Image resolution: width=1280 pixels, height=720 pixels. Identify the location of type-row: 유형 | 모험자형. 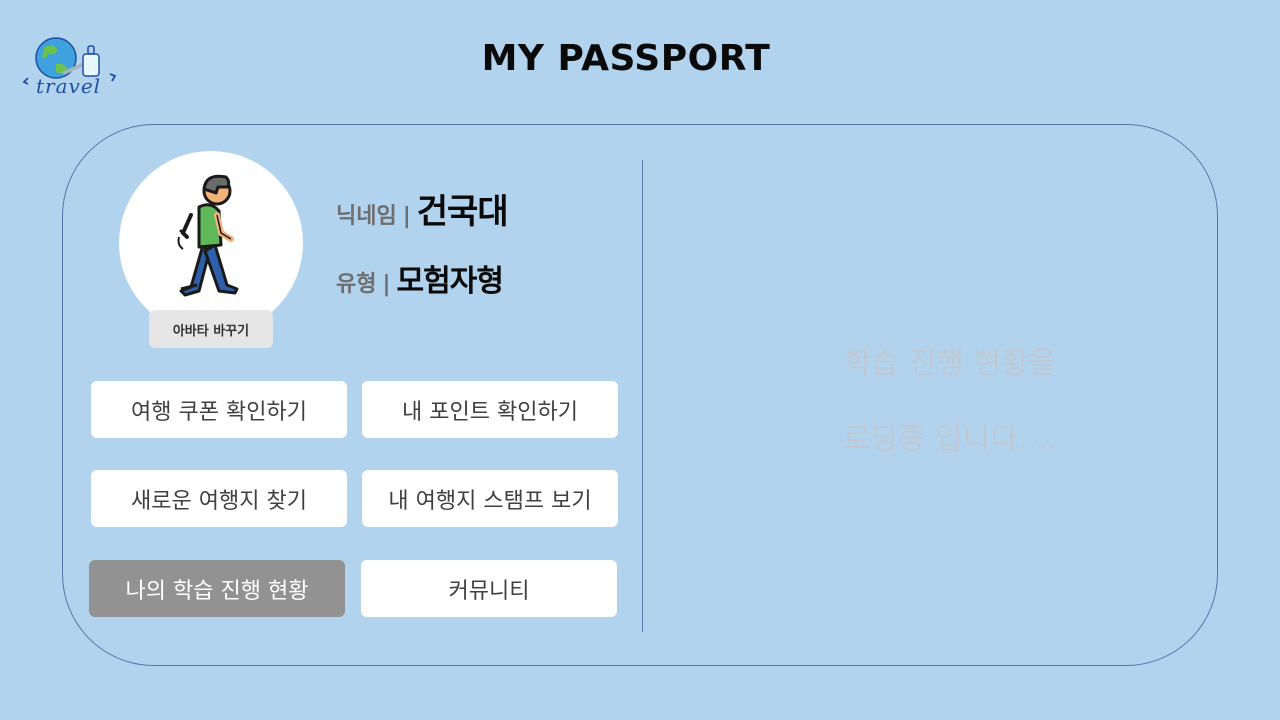
(420, 278).